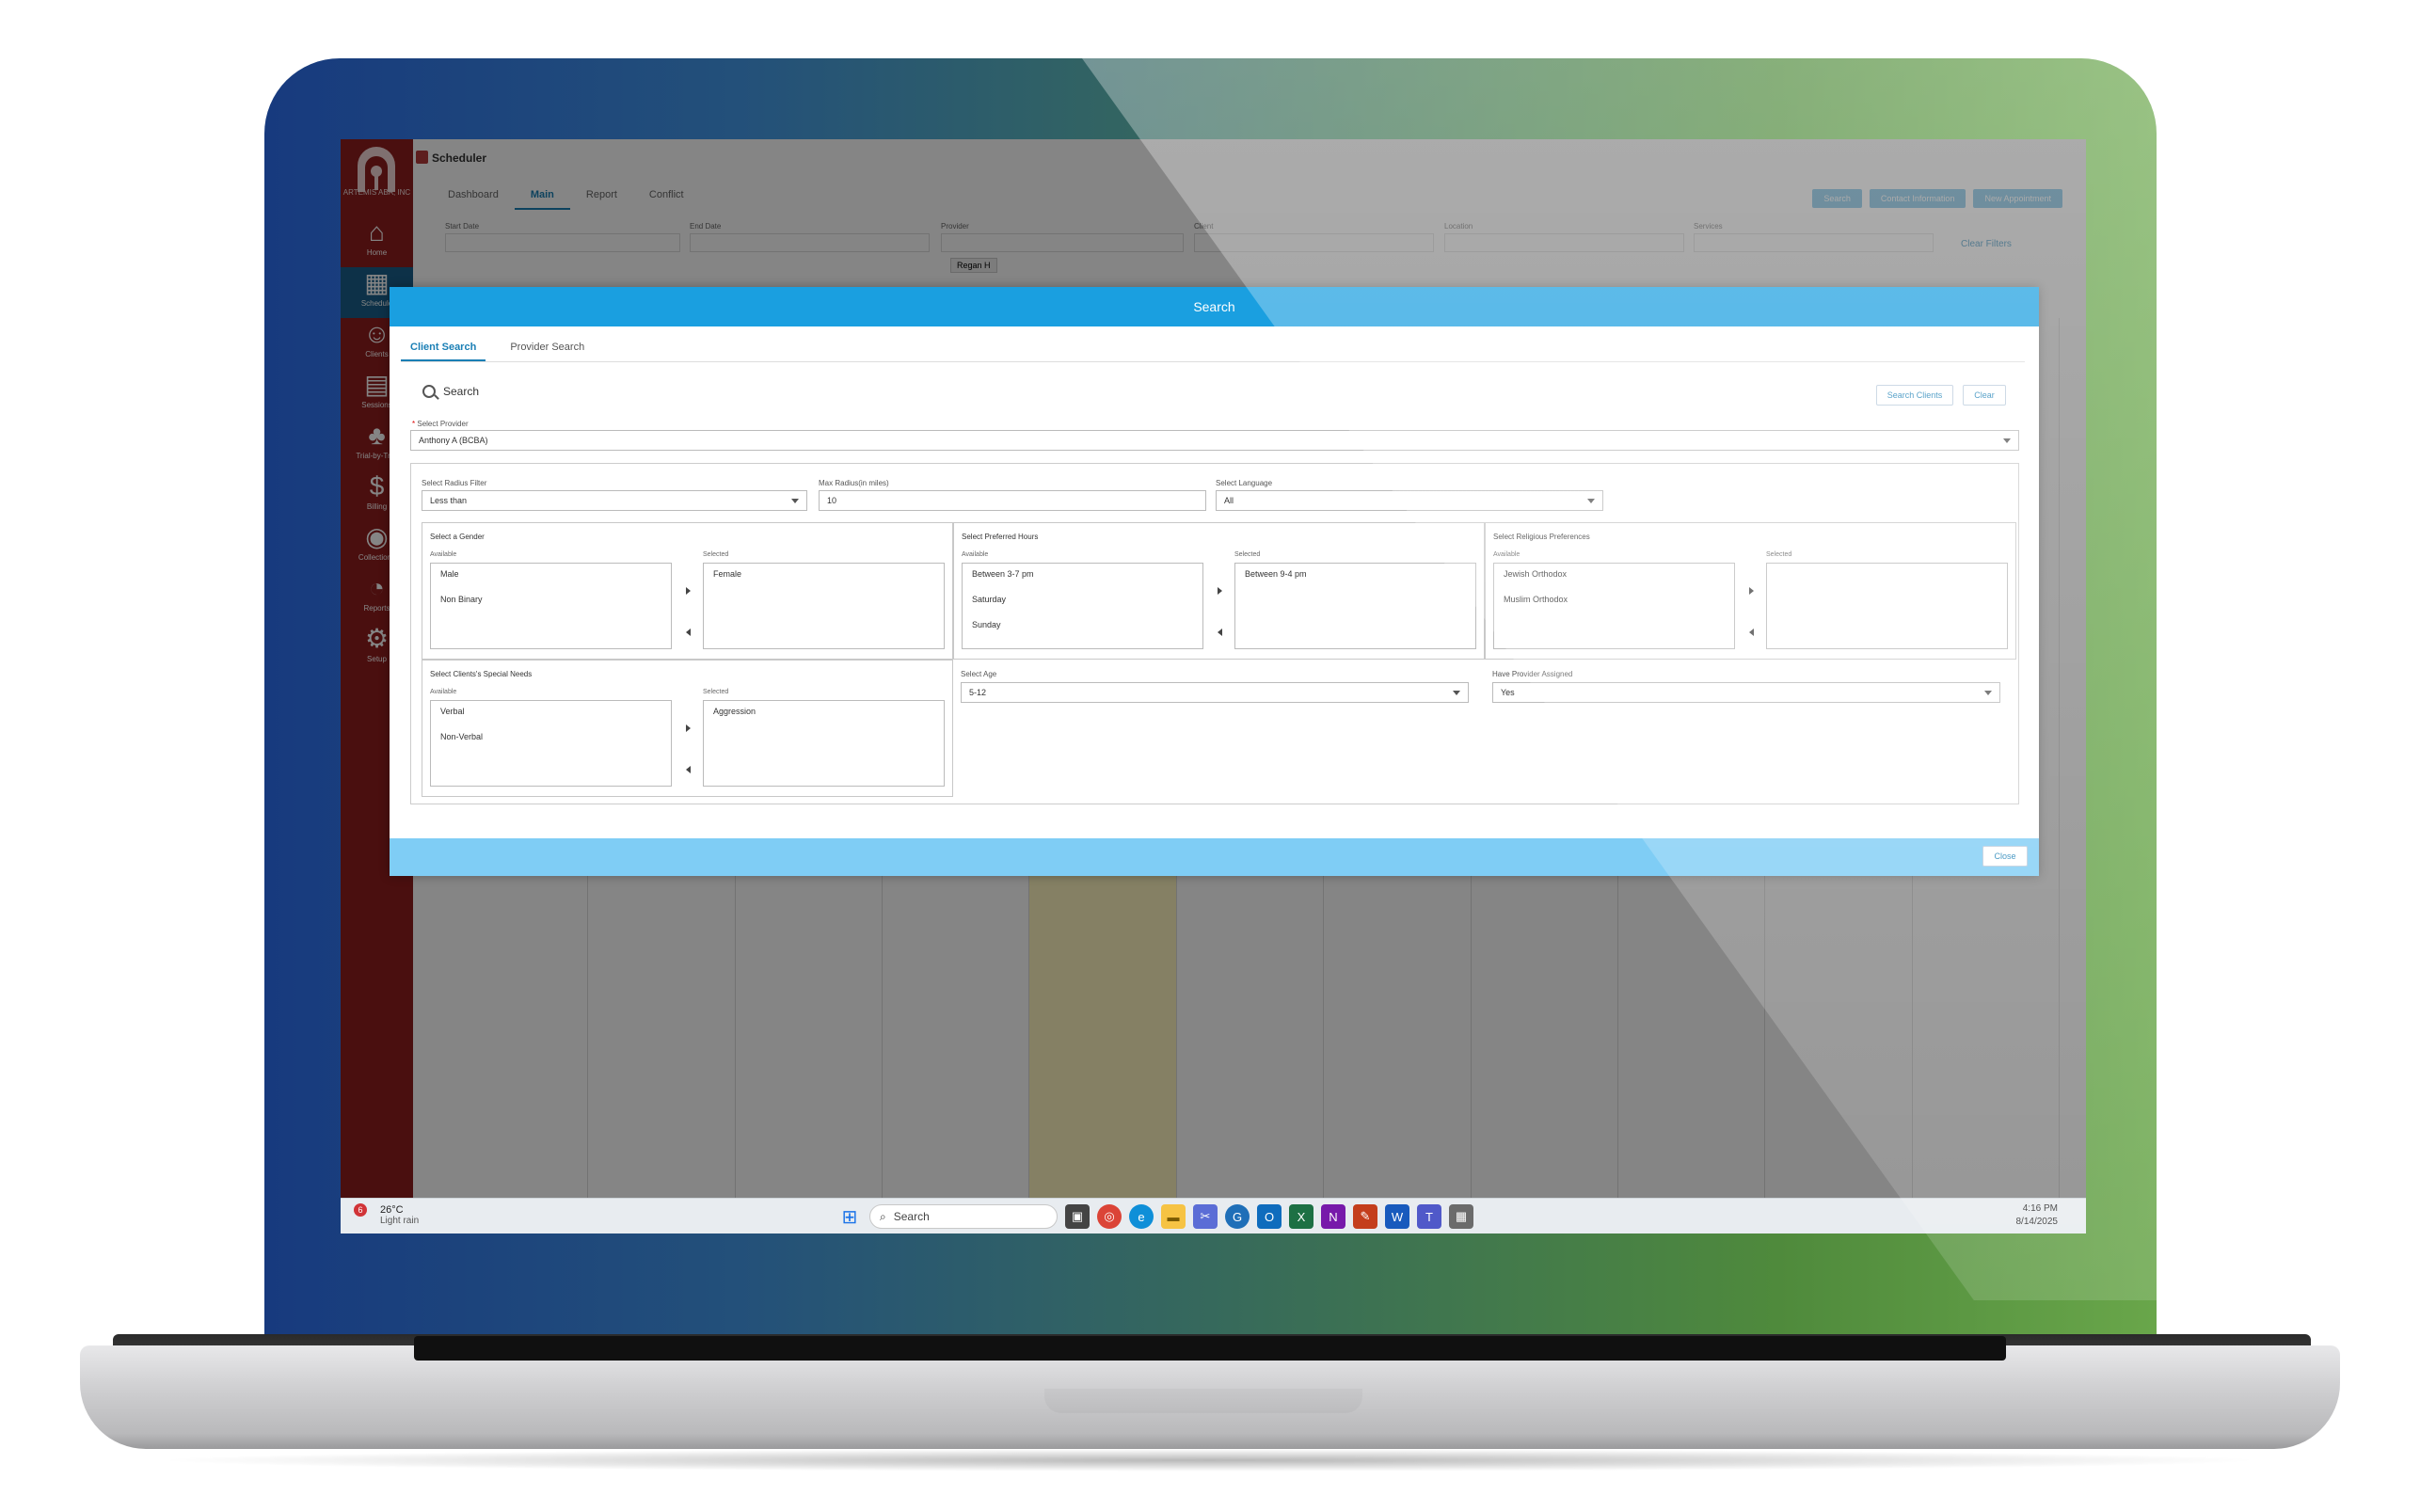 The height and width of the screenshot is (1512, 2420). Describe the element at coordinates (1397, 1216) in the screenshot. I see `word-icon: W` at that location.